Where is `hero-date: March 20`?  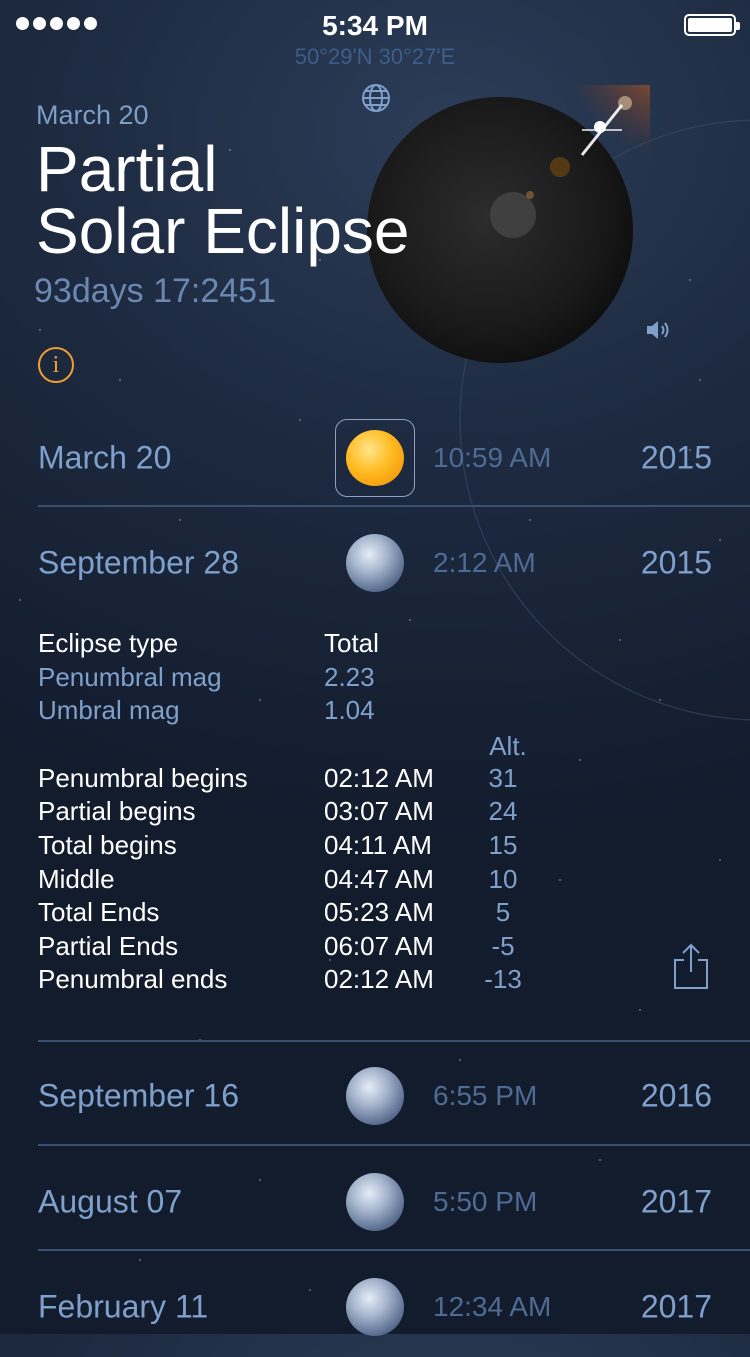
hero-date: March 20 is located at coordinates (92, 115).